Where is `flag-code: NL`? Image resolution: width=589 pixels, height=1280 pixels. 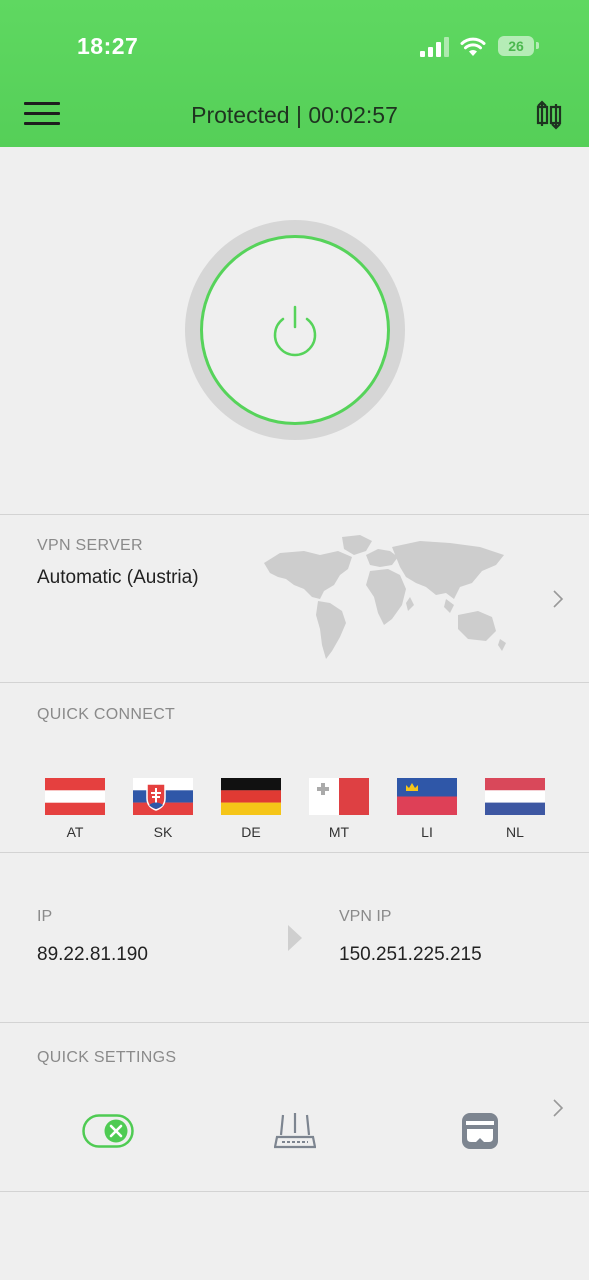
flag-code: NL is located at coordinates (515, 832).